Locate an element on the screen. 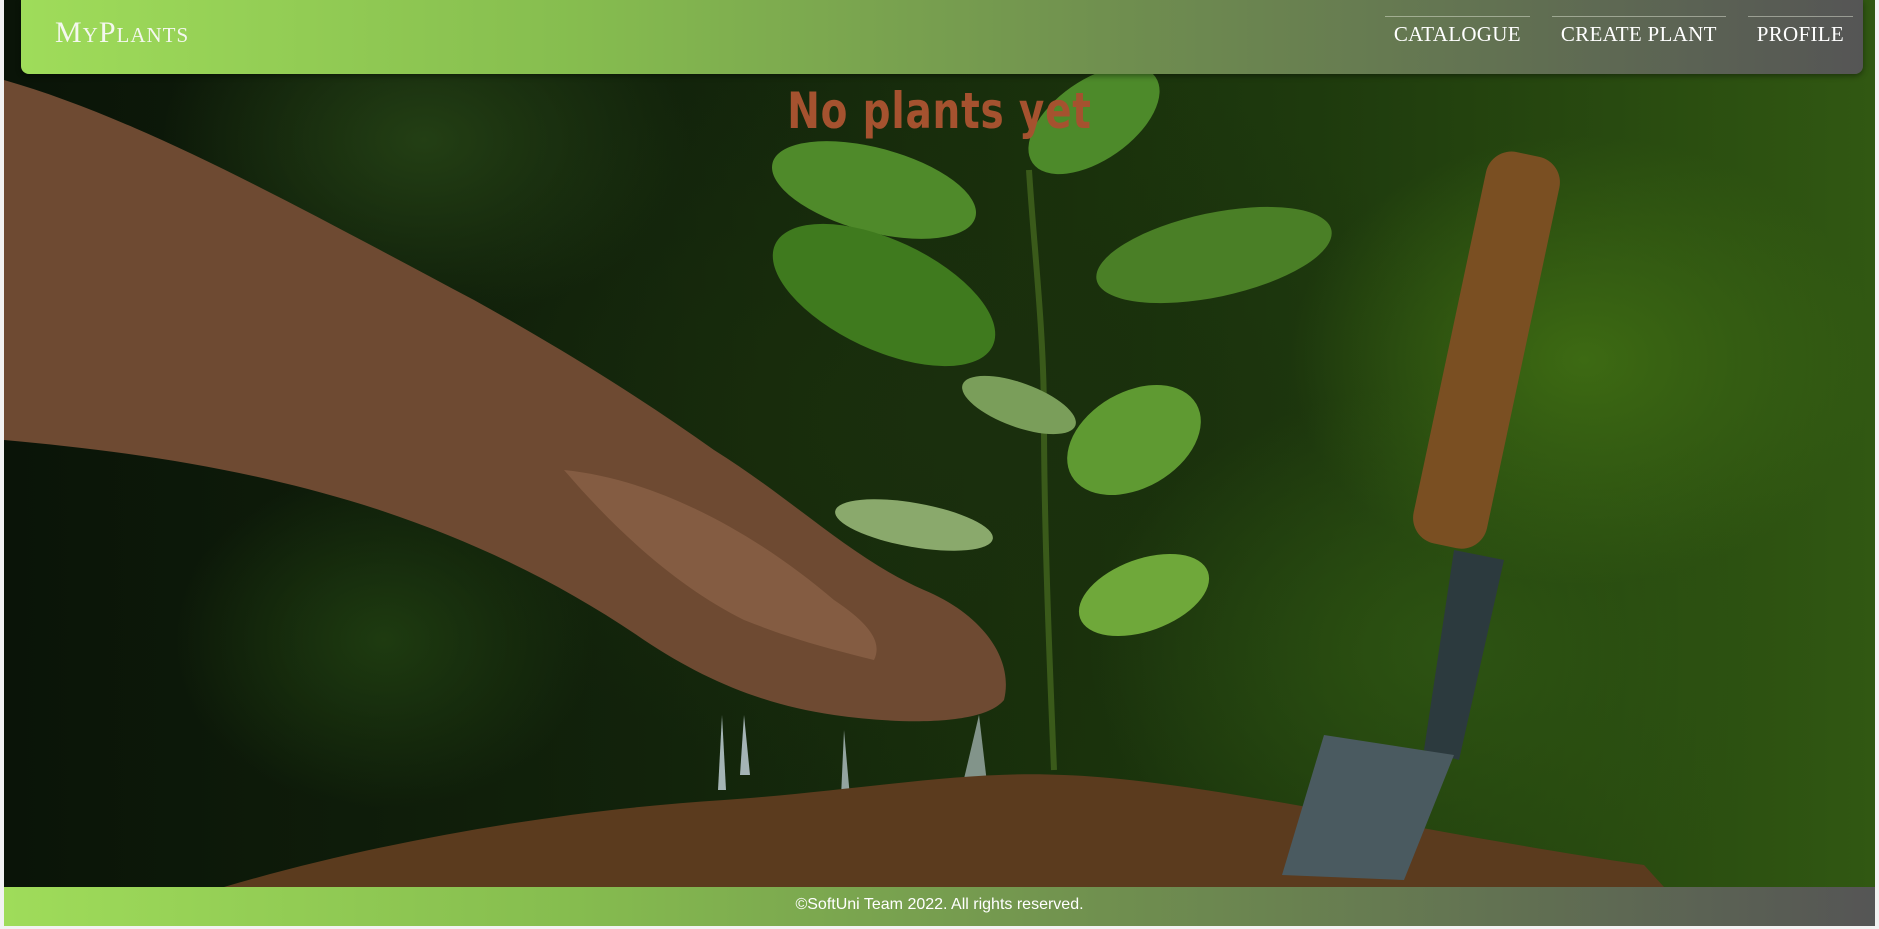  nav-link-catalogue: CATALOGUE is located at coordinates (1457, 31).